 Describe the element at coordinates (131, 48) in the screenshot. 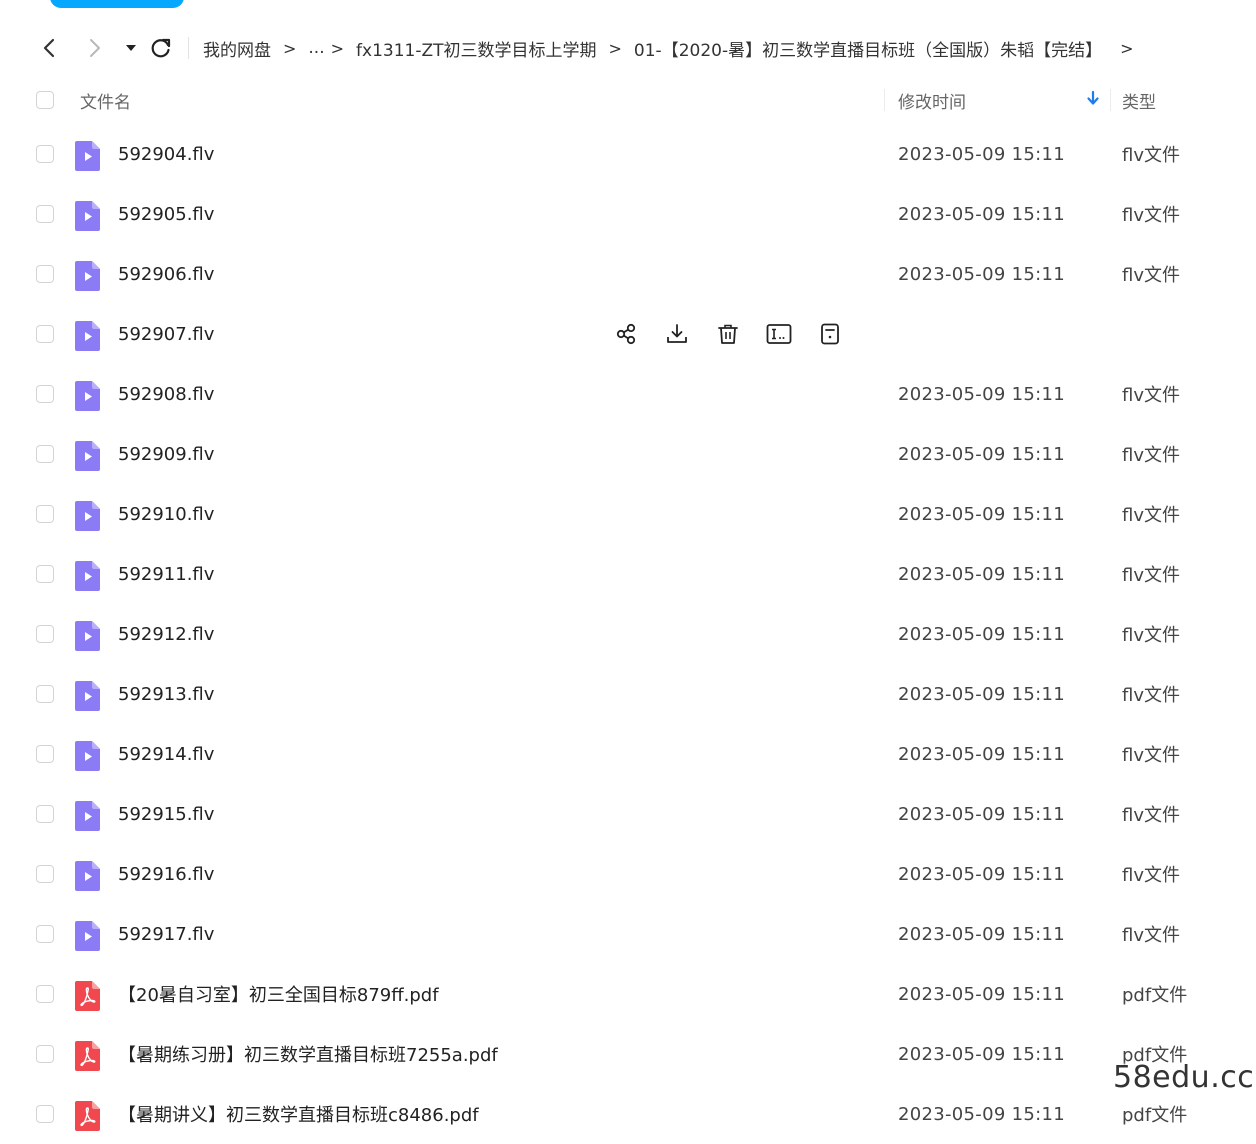

I see `history-dropdown-button` at that location.